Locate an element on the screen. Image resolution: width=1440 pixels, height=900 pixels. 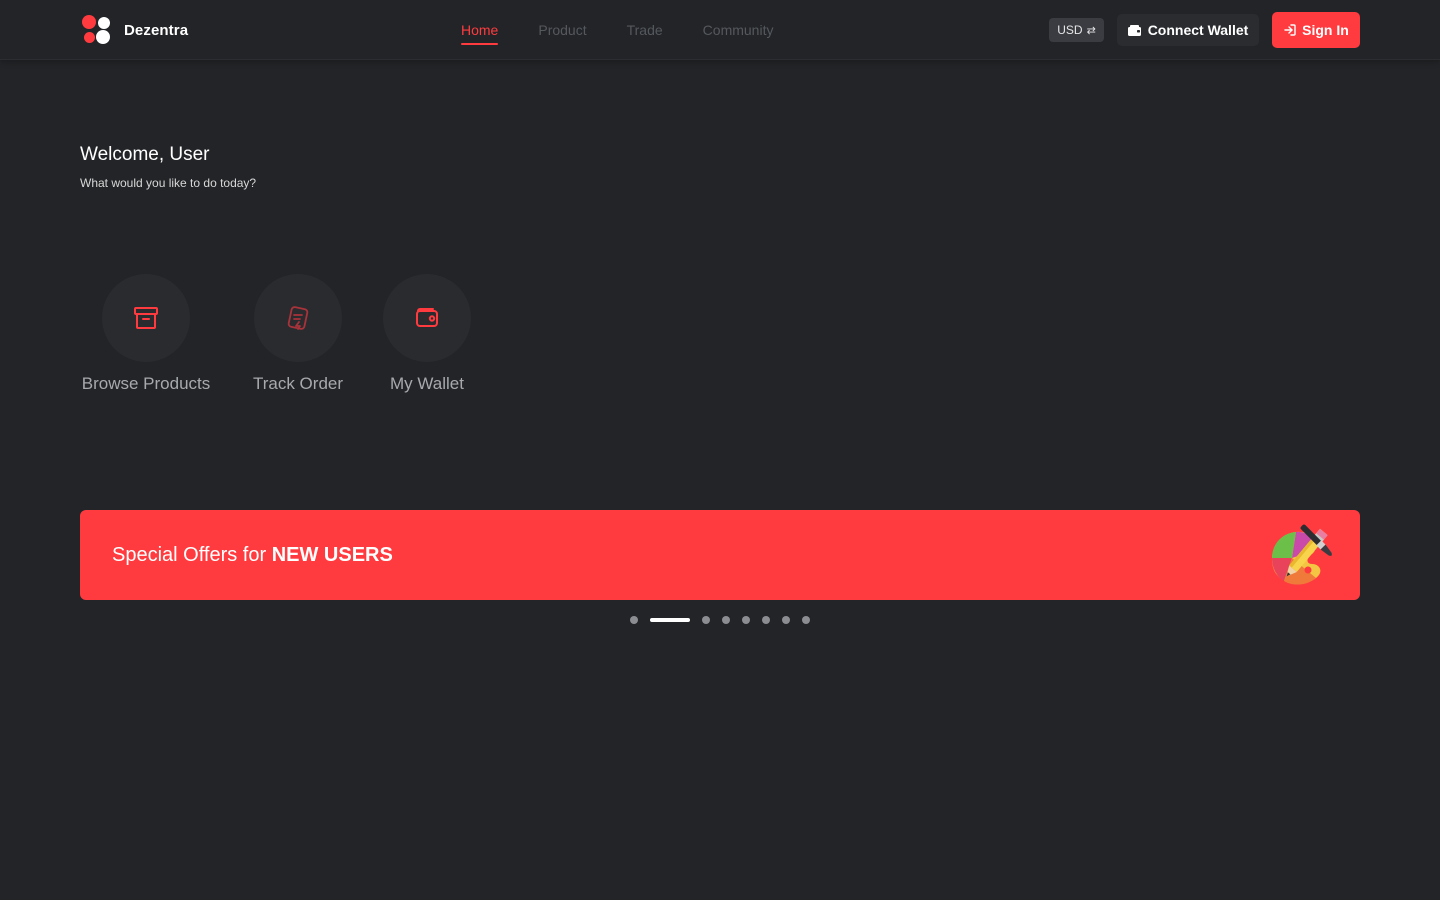
track-order-action: Track Order is located at coordinates (298, 334).